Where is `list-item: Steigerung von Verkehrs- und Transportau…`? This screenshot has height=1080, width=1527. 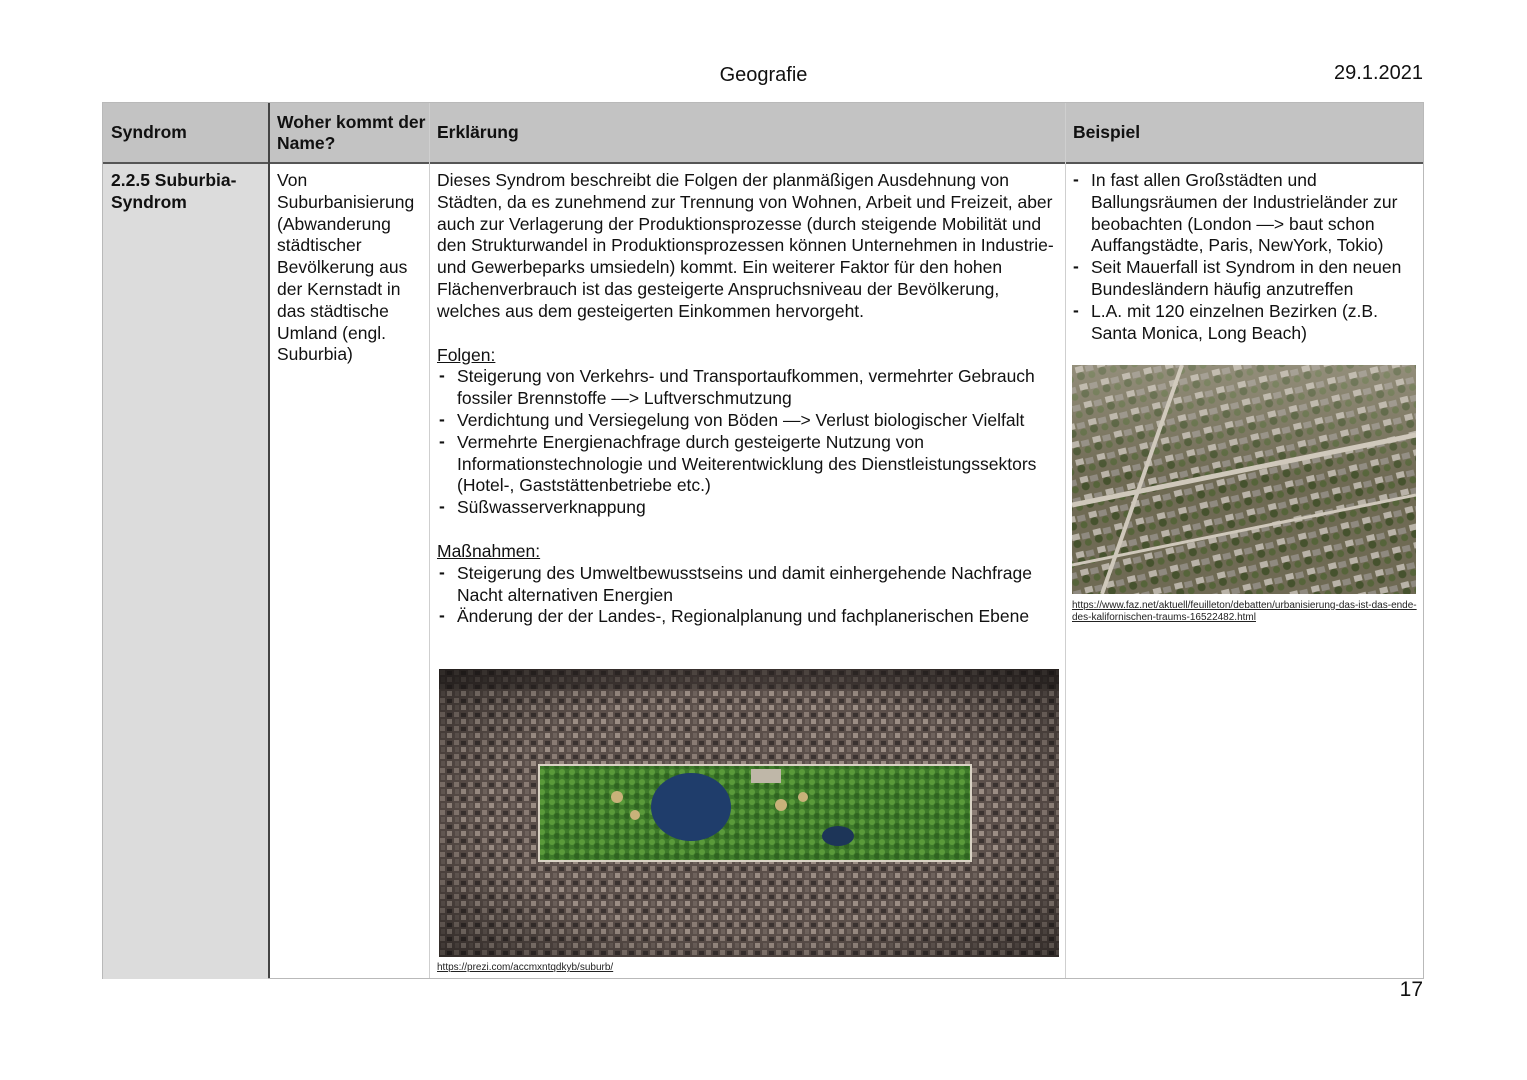
list-item: Steigerung von Verkehrs- und Transportau… is located at coordinates (750, 387).